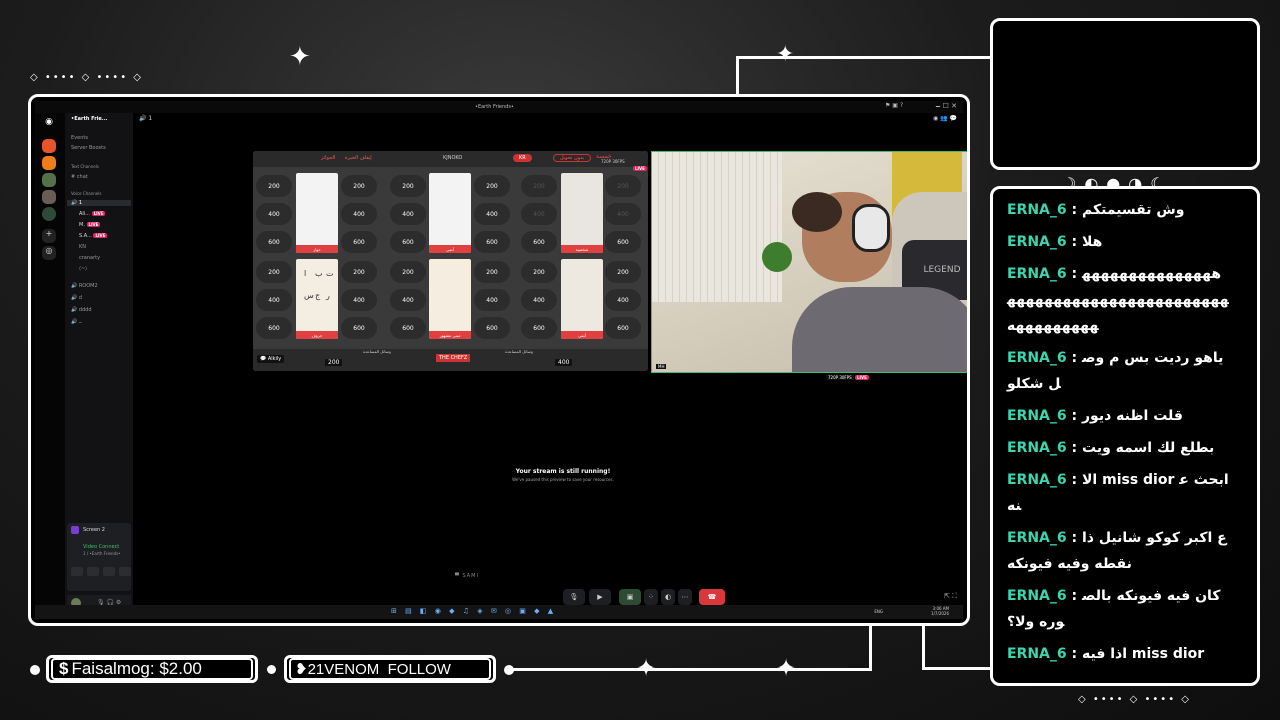  What do you see at coordinates (574, 597) in the screenshot?
I see `mic-button: 🎙` at bounding box center [574, 597].